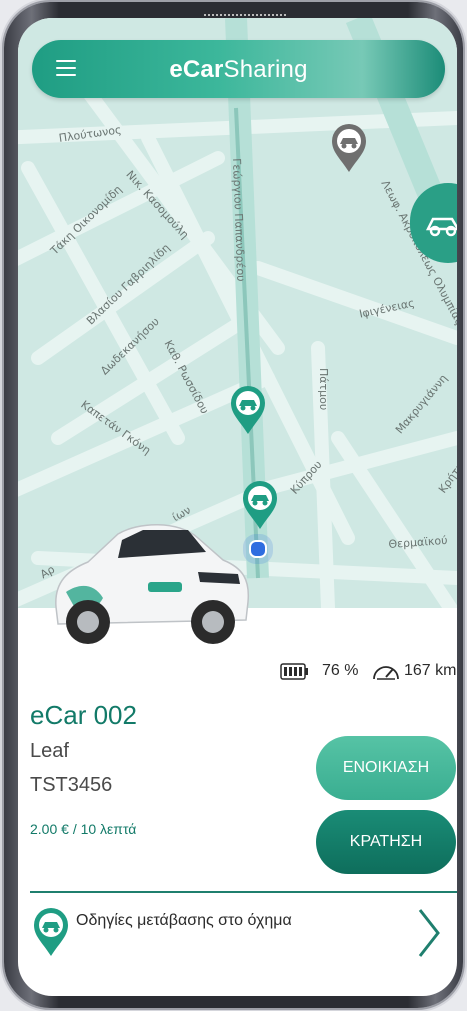  I want to click on book-button: ΚΡΑΤΗΣΗ, so click(386, 842).